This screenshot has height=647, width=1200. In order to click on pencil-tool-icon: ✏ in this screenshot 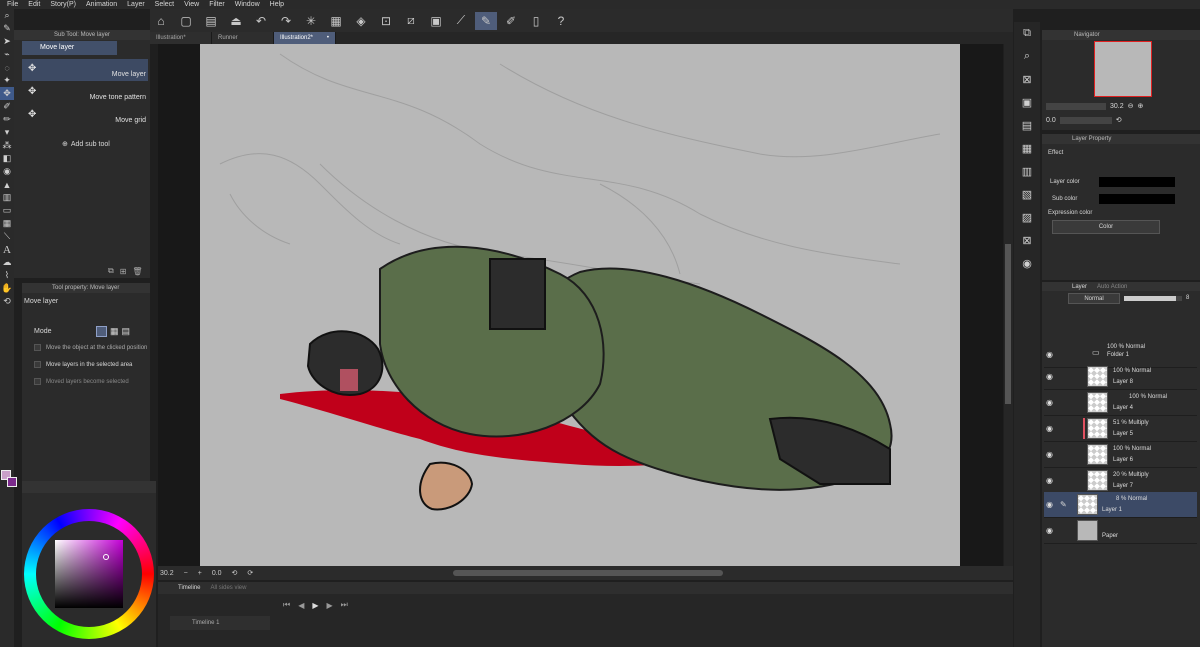, I will do `click(7, 119)`.